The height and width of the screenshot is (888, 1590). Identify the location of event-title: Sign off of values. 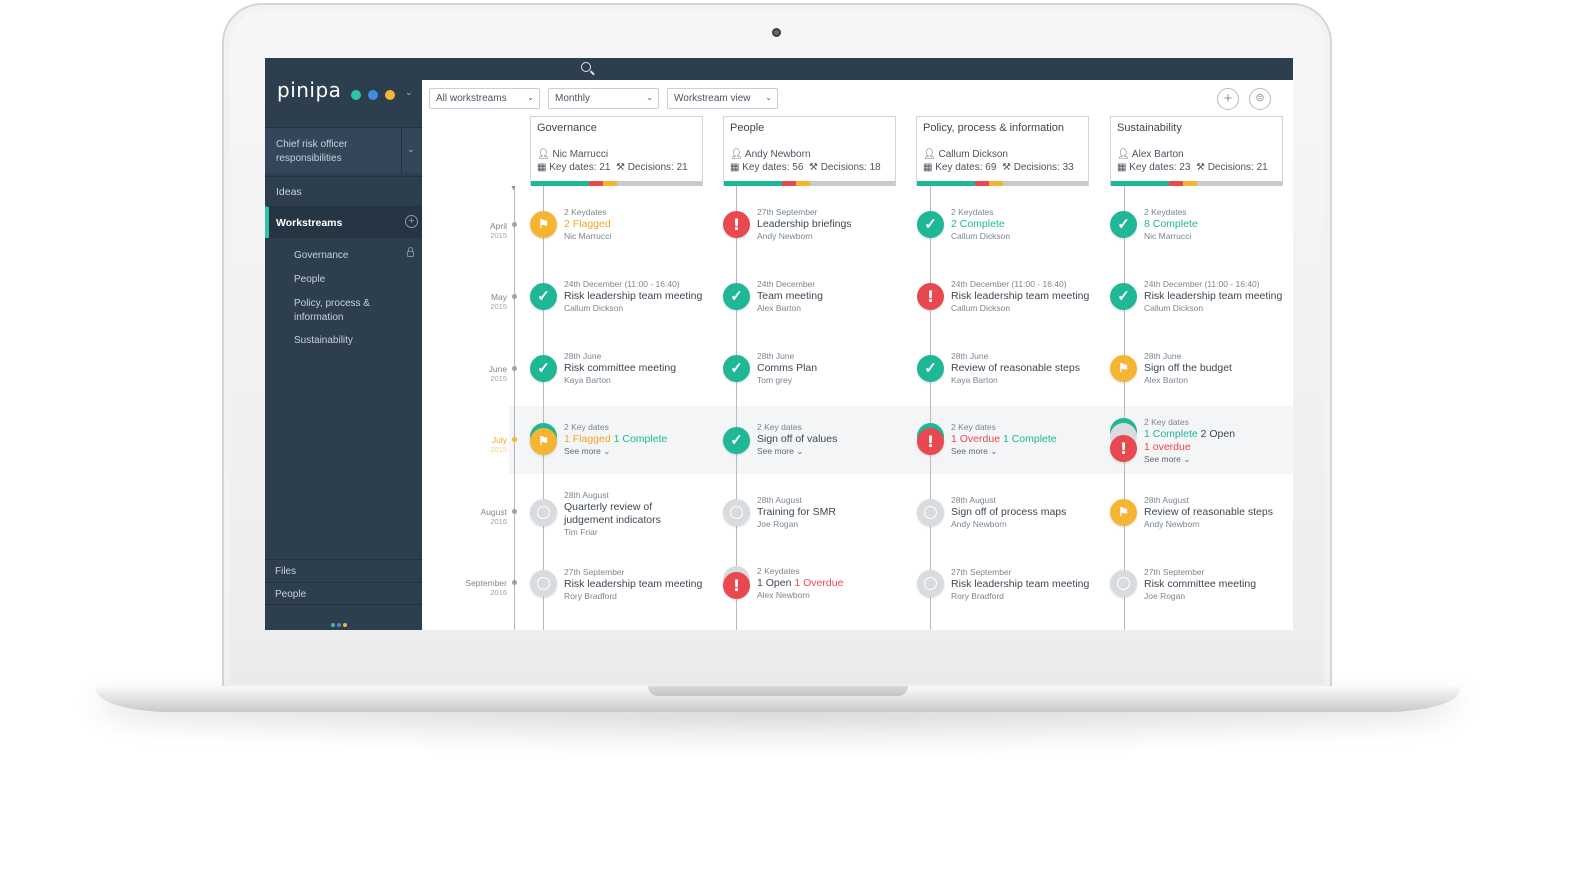
(797, 439).